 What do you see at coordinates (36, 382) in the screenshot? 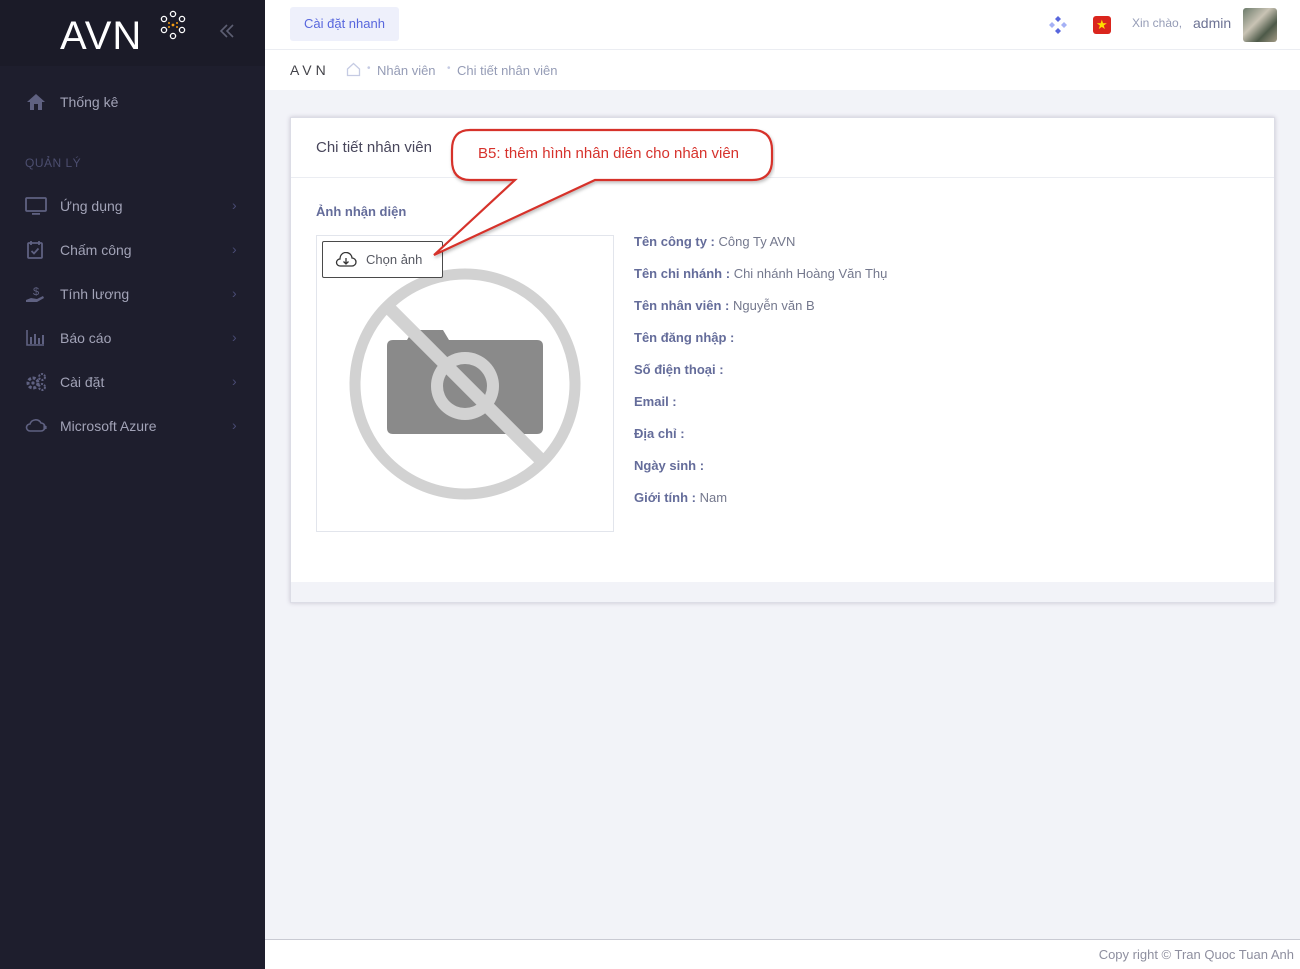
I see `gears-icon` at bounding box center [36, 382].